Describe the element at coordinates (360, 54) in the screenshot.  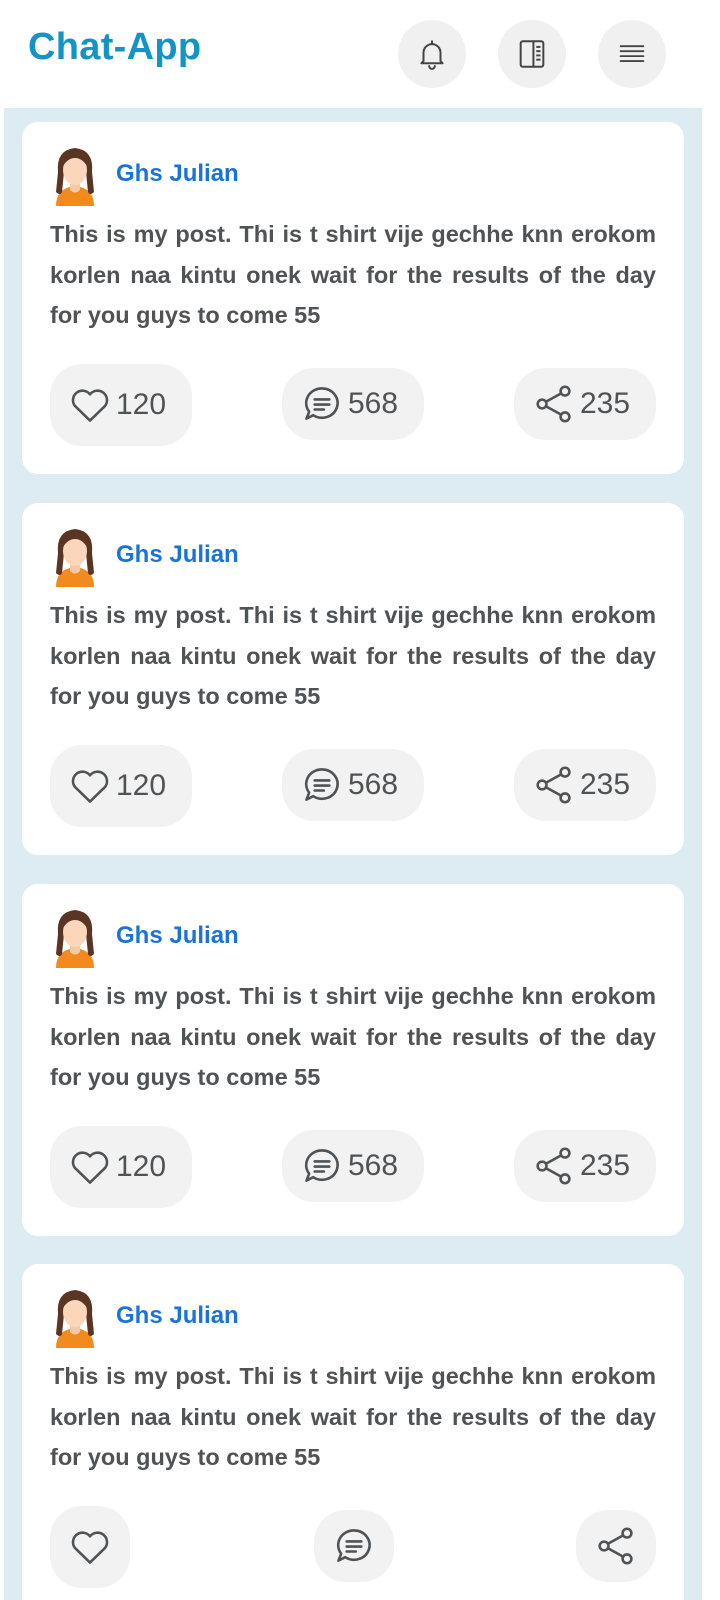
I see `app-header: Chat-App` at that location.